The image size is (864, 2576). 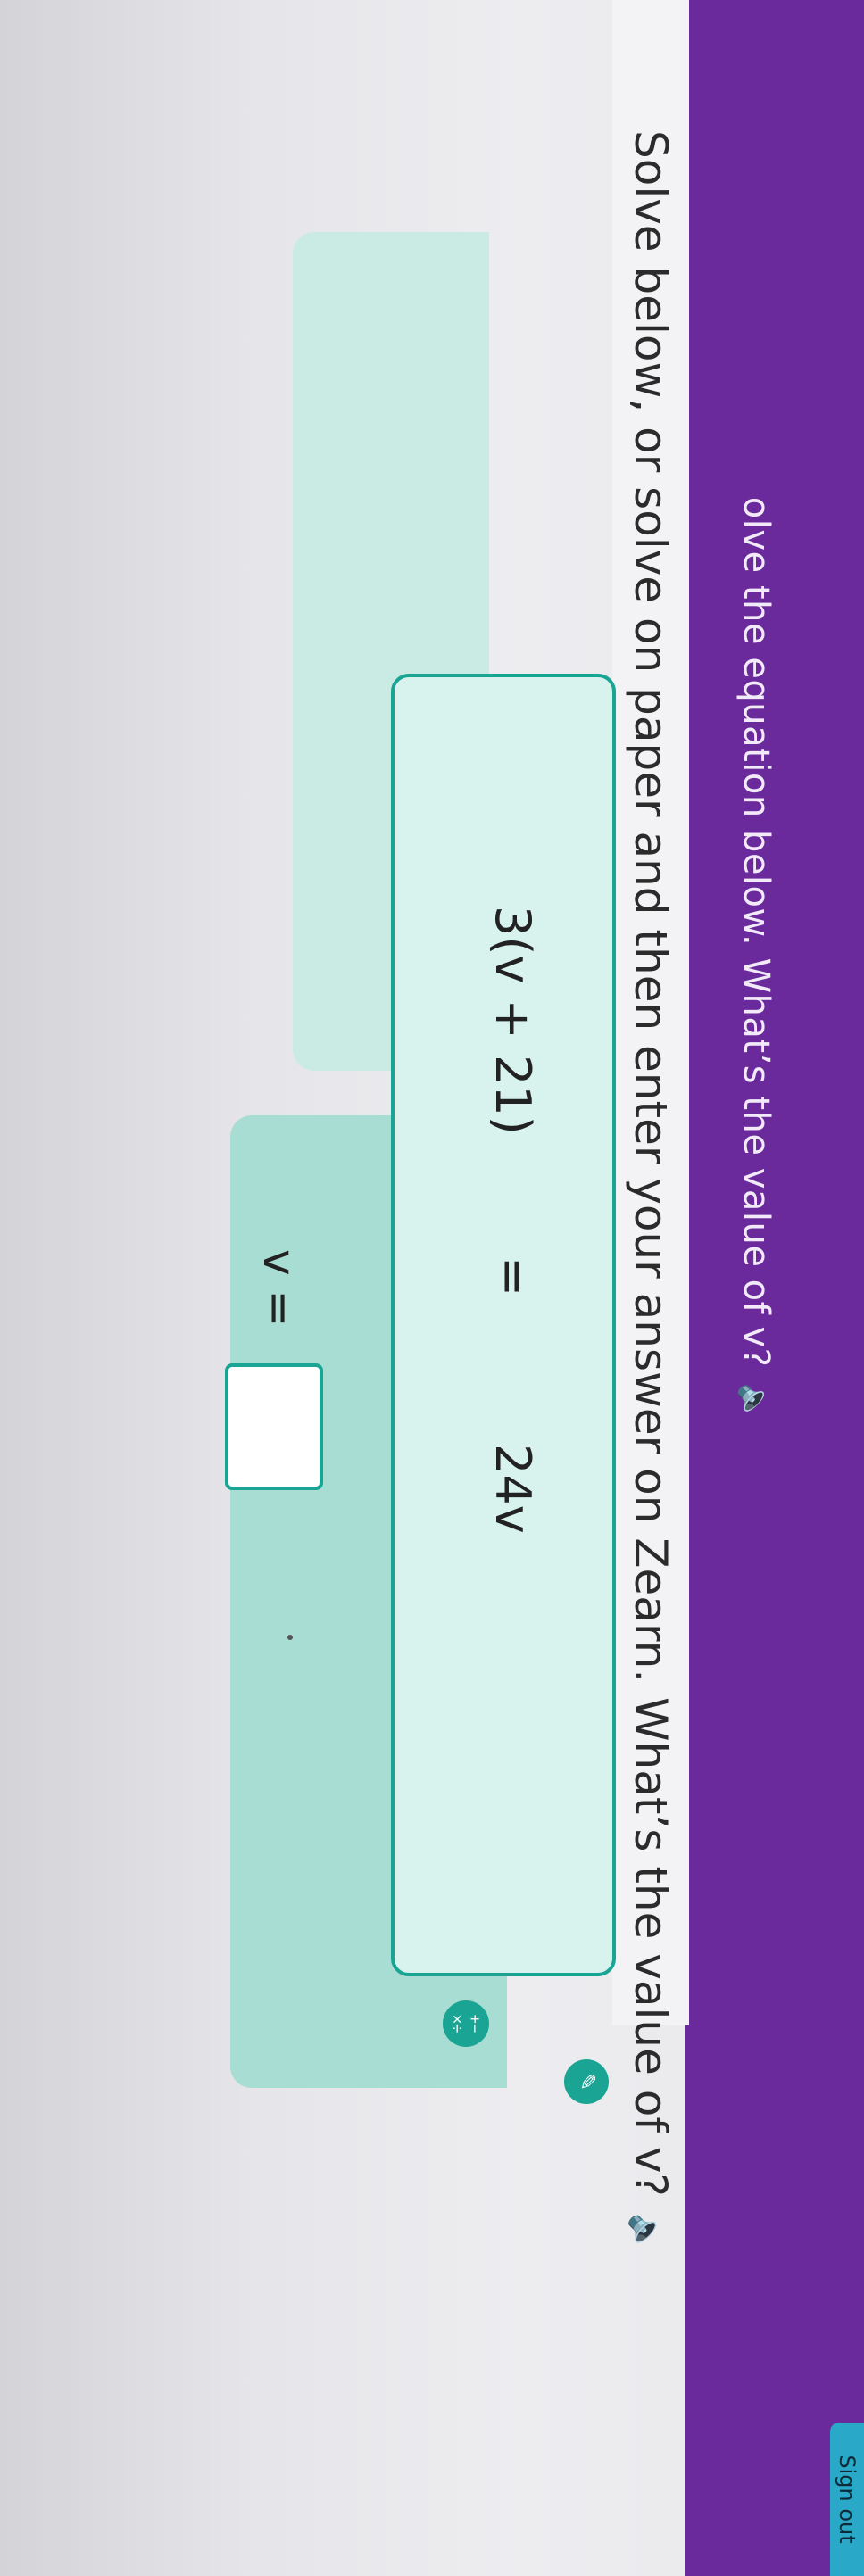 I want to click on sign-out-button: Sign out, so click(x=847, y=2499).